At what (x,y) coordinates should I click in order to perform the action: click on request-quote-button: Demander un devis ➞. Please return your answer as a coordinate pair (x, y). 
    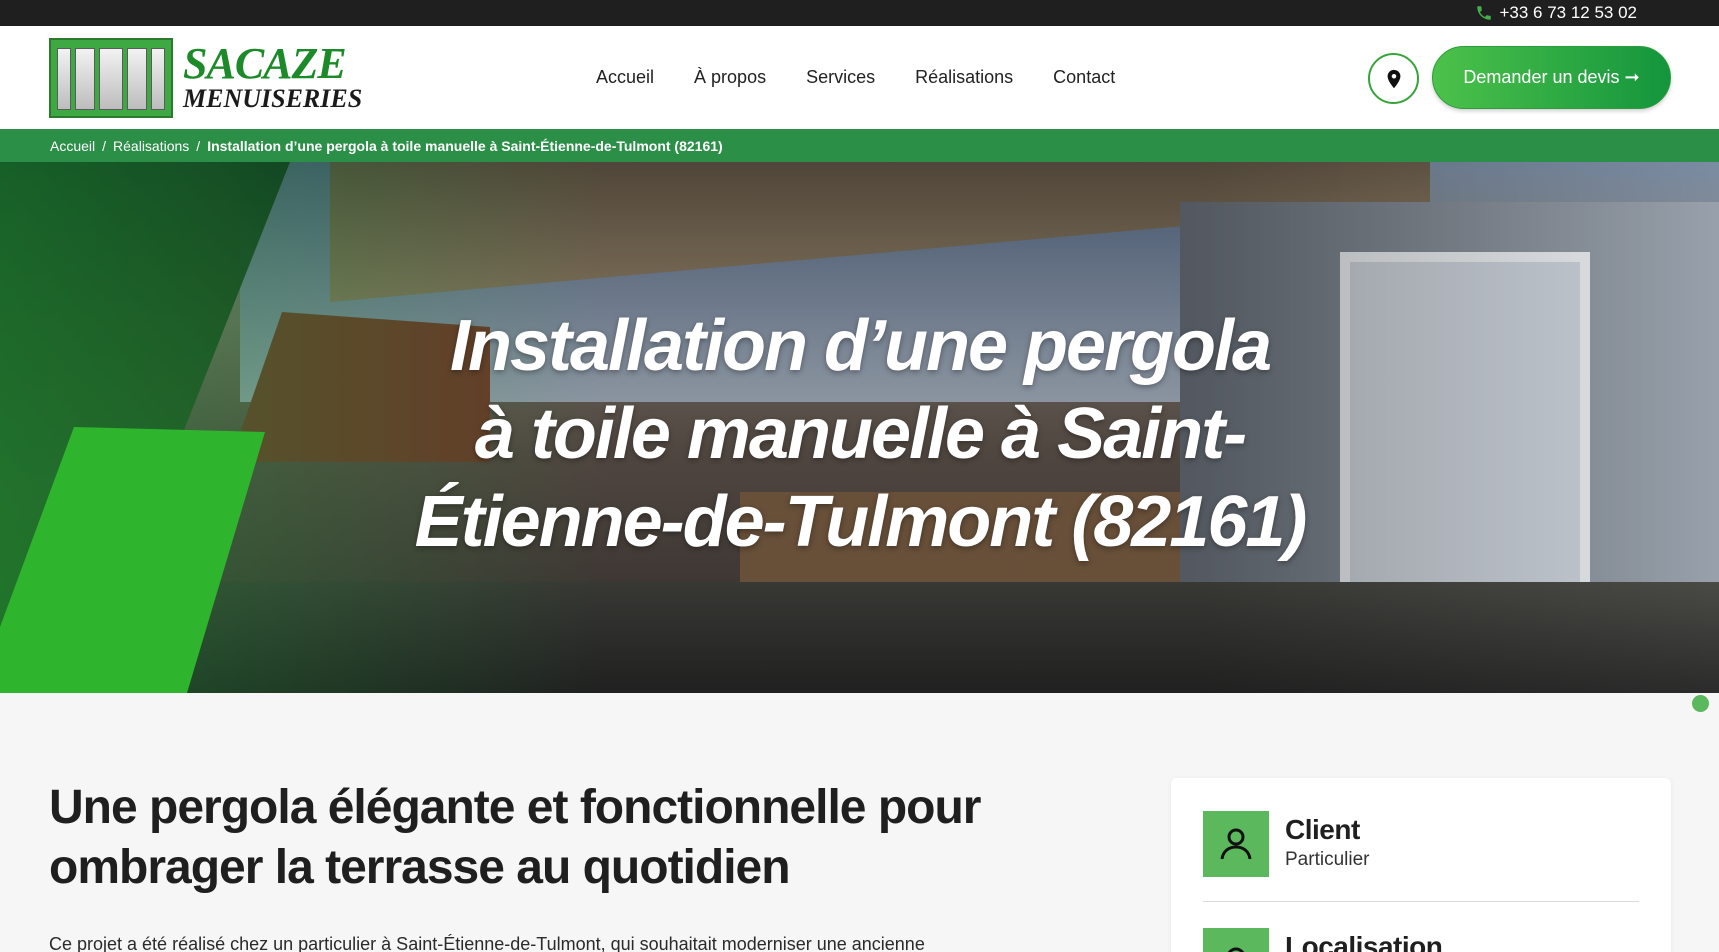
    Looking at the image, I should click on (1551, 77).